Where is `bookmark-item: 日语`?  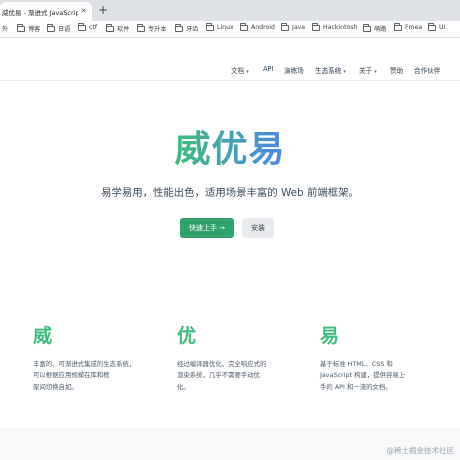
bookmark-item: 日语 is located at coordinates (58, 28).